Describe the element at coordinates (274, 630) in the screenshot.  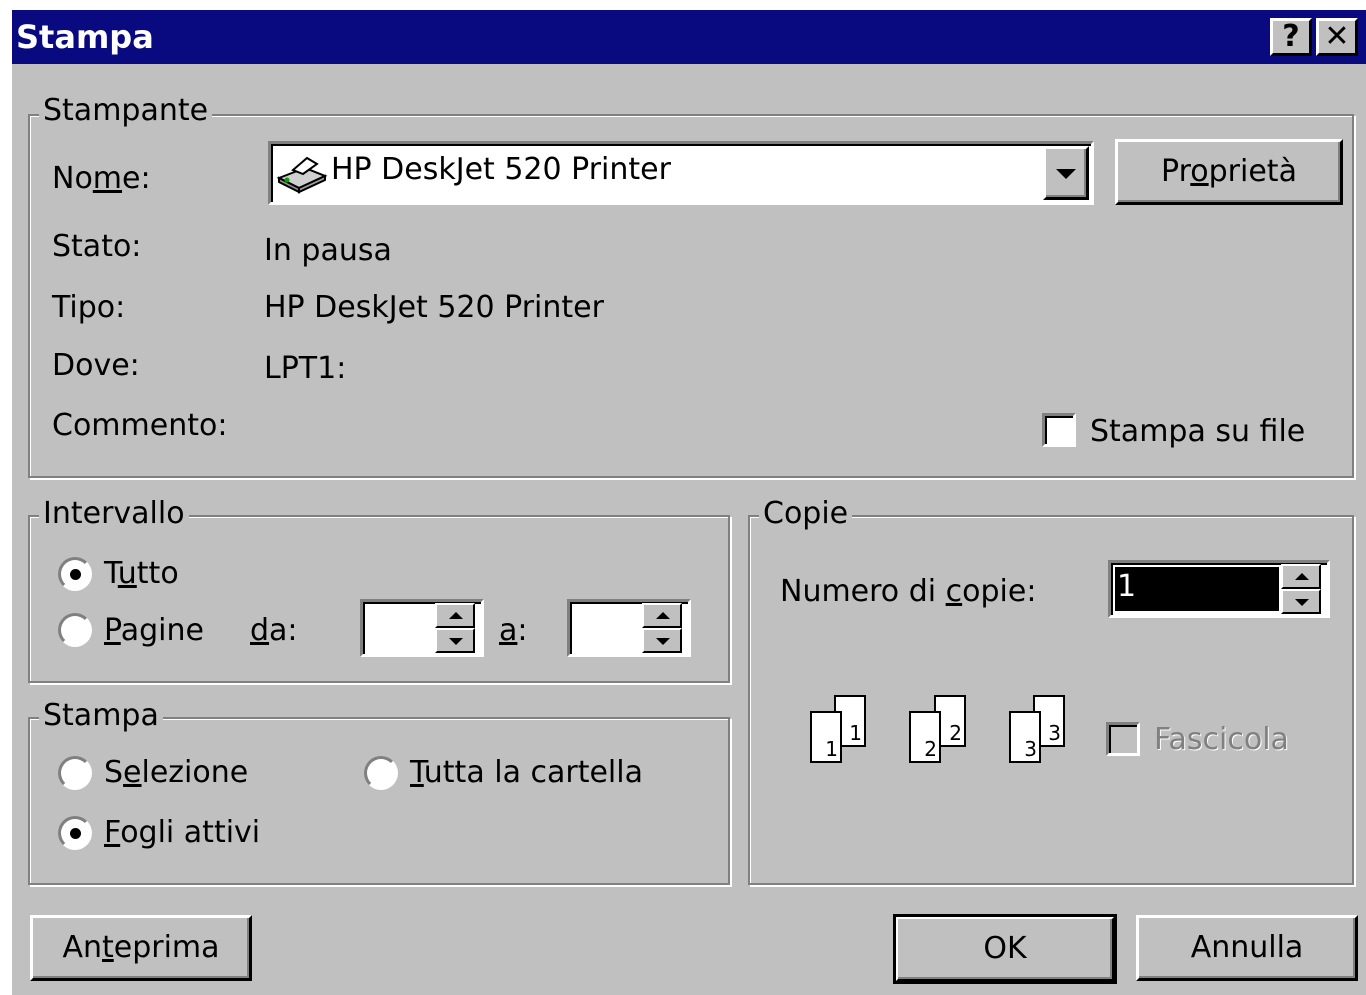
I see `from-label: da:` at that location.